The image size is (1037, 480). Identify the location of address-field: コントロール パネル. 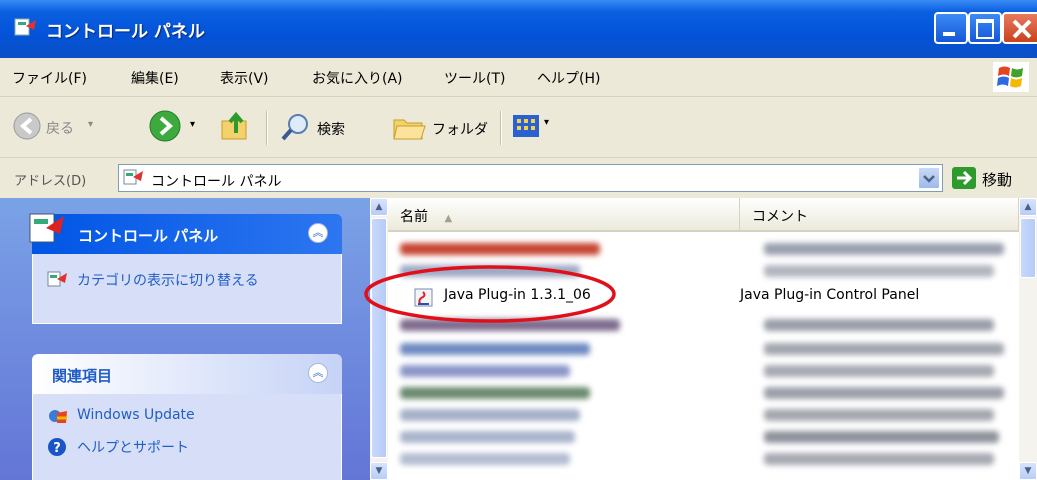
(530, 178).